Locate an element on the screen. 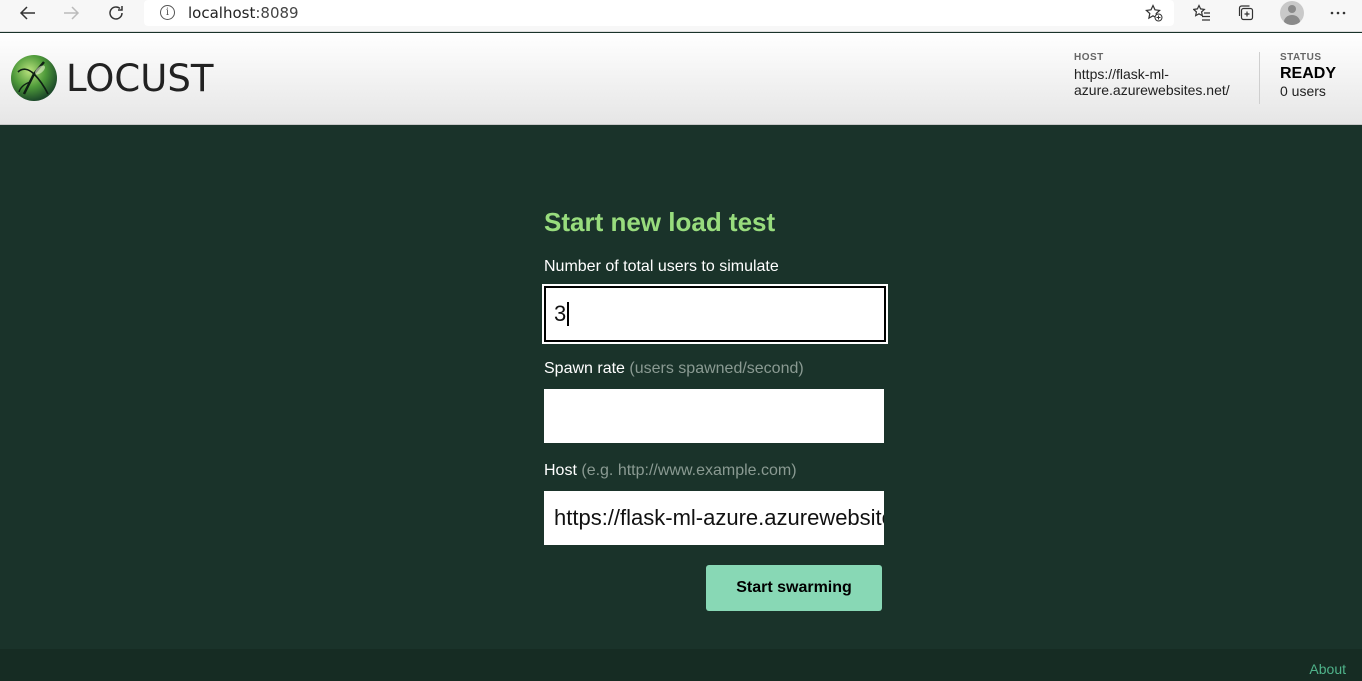 This screenshot has height=681, width=1362. url-host: localhost is located at coordinates (222, 13).